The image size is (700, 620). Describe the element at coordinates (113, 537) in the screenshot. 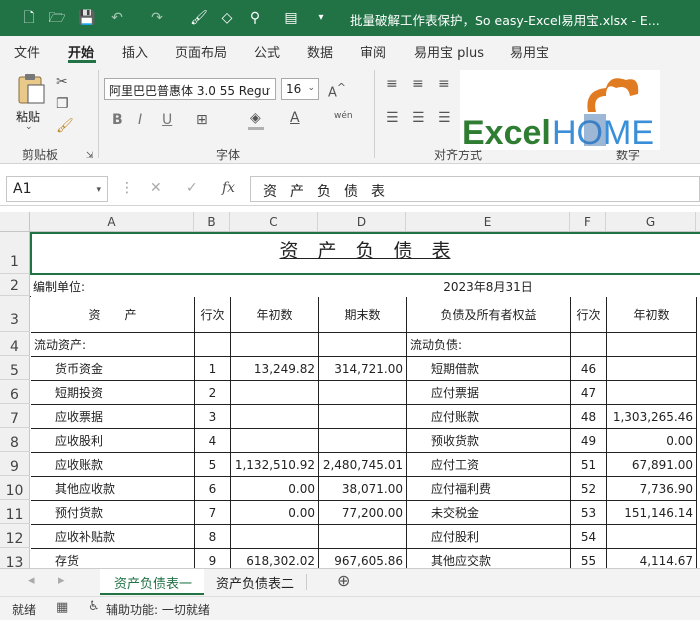

I see `table-cell: 应收补贴款` at that location.